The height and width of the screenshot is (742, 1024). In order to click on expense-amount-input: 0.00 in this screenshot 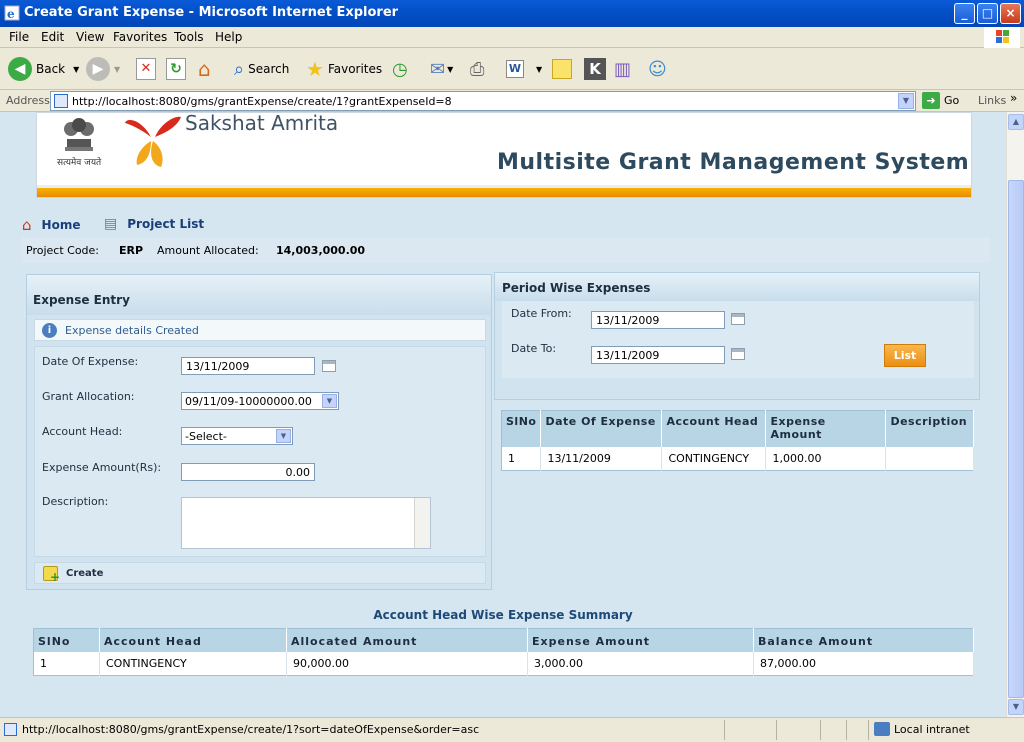, I will do `click(248, 472)`.